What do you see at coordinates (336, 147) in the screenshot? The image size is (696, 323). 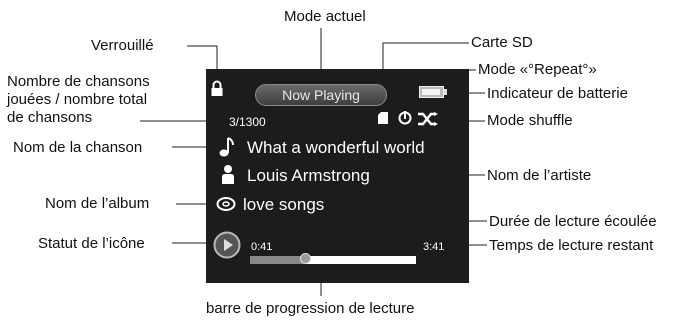 I see `song-title: What a wonderful world` at bounding box center [336, 147].